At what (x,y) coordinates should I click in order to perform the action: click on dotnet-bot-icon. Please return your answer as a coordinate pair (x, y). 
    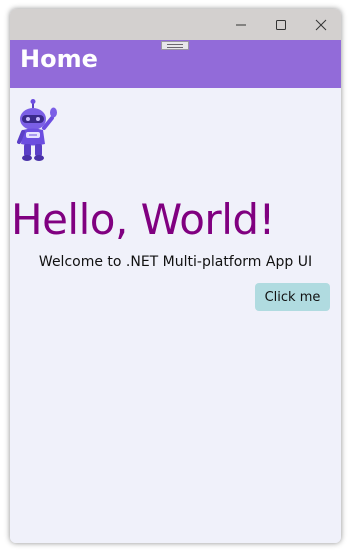
    Looking at the image, I should click on (37, 130).